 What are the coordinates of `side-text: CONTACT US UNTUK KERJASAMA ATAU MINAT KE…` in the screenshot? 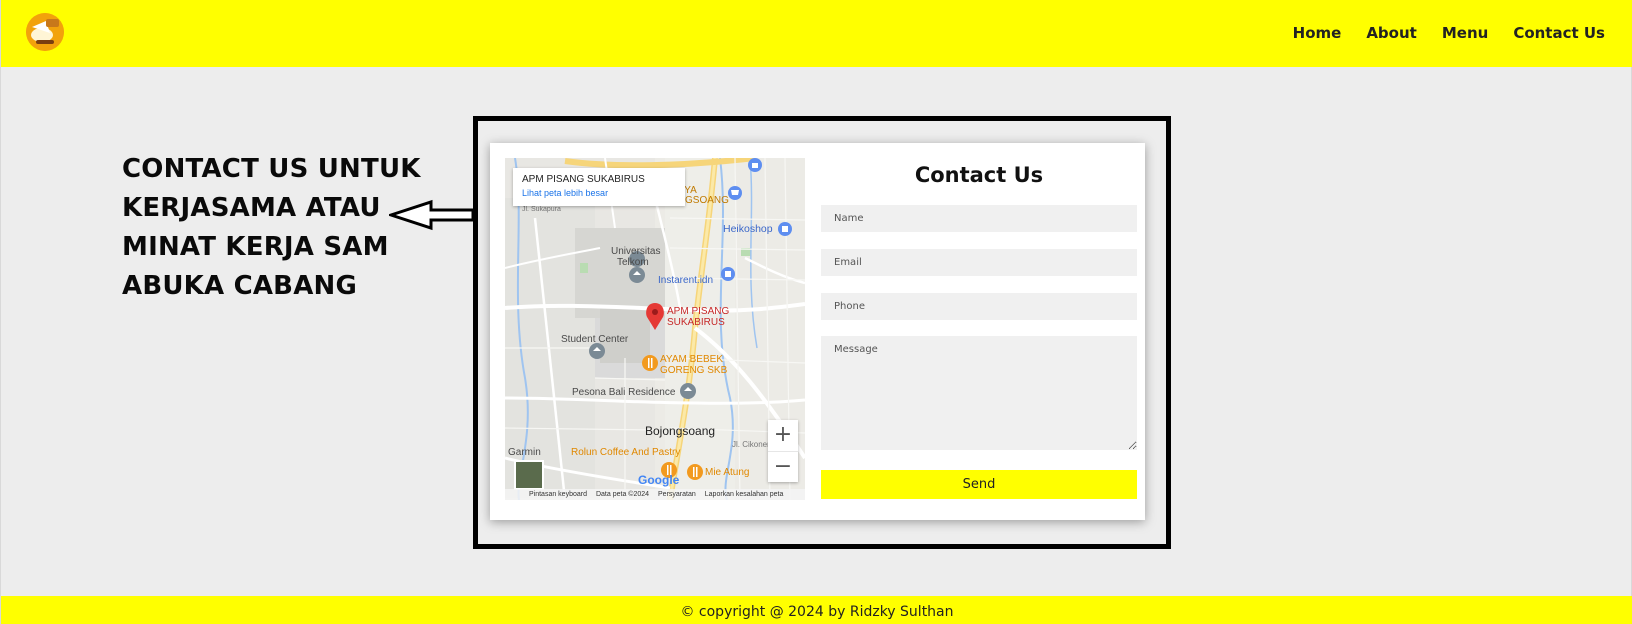 It's located at (272, 228).